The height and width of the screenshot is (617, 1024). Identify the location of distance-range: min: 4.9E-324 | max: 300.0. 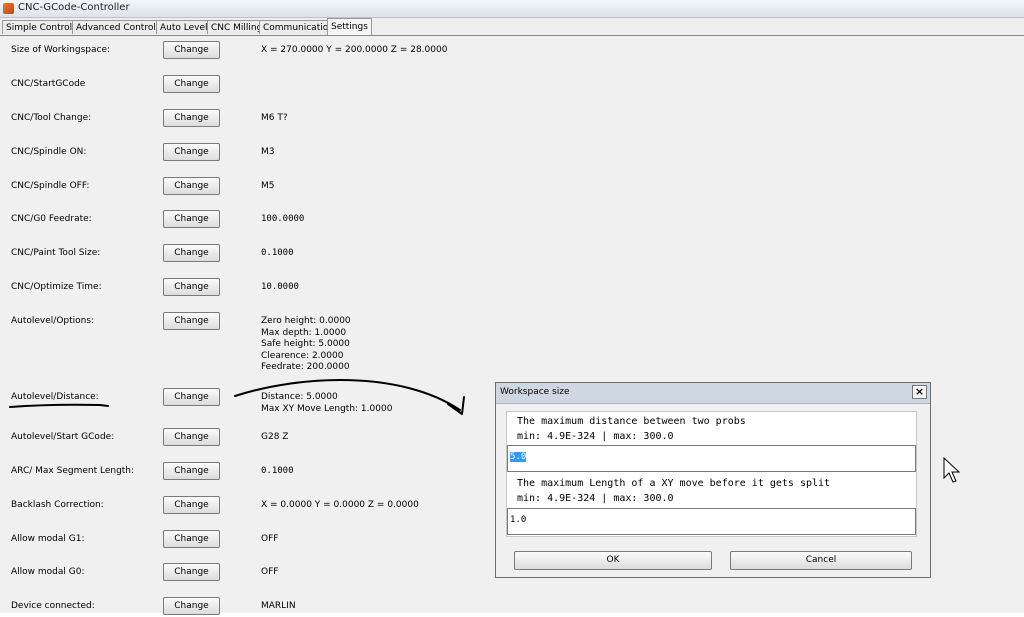
(595, 436).